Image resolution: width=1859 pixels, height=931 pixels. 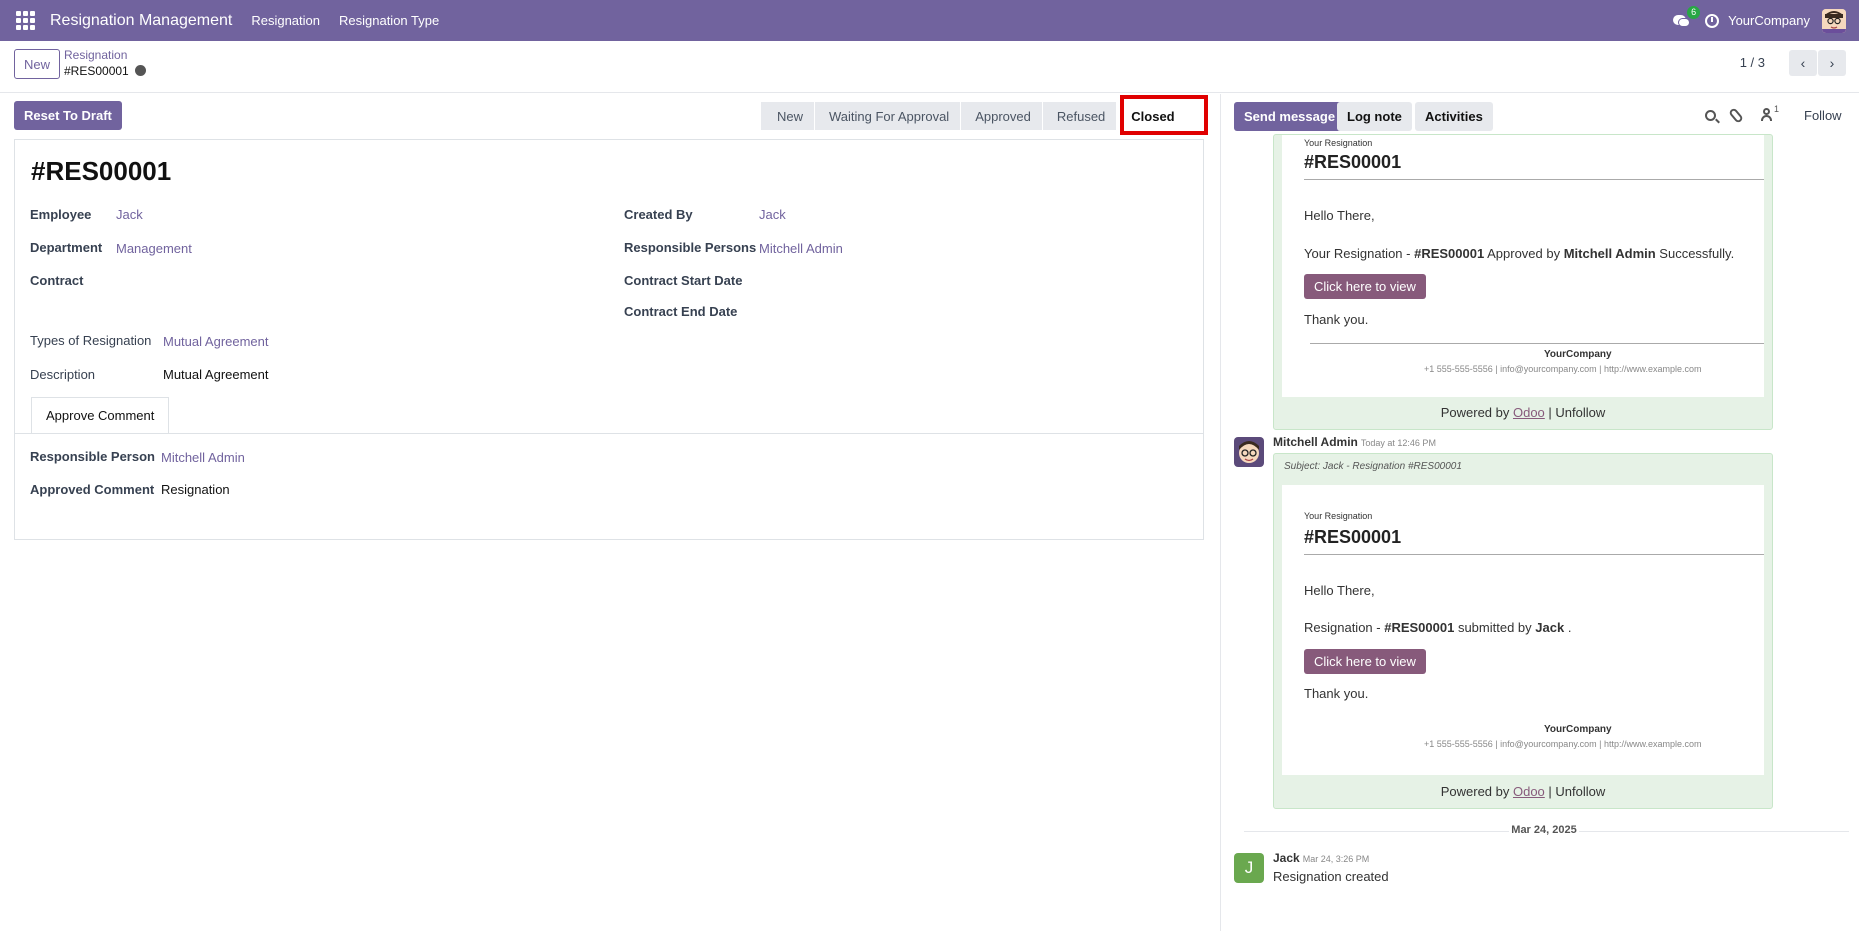 What do you see at coordinates (1736, 115) in the screenshot?
I see `paperclip-icon` at bounding box center [1736, 115].